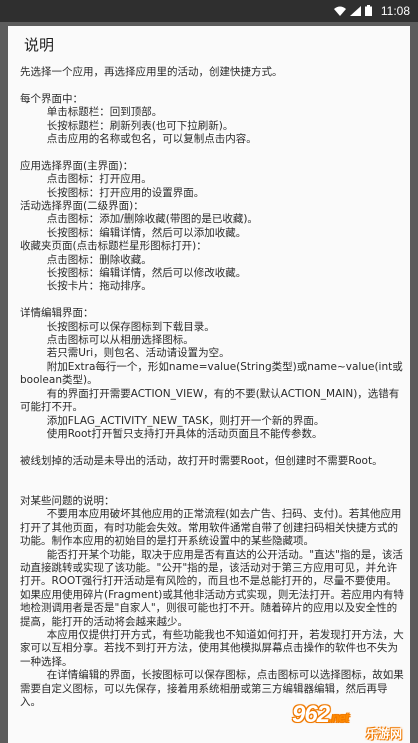 The width and height of the screenshot is (418, 743). What do you see at coordinates (67, 500) in the screenshot?
I see `help-line: 对某些问题的说明：` at bounding box center [67, 500].